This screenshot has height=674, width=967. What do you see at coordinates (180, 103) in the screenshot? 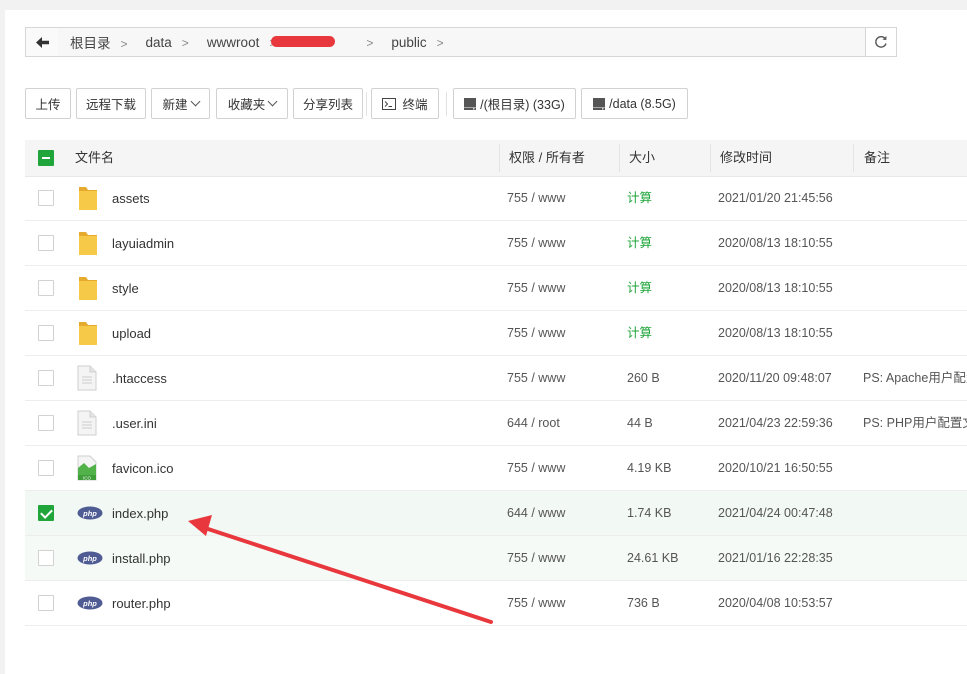
I see `new-dropdown-button: 新建` at bounding box center [180, 103].